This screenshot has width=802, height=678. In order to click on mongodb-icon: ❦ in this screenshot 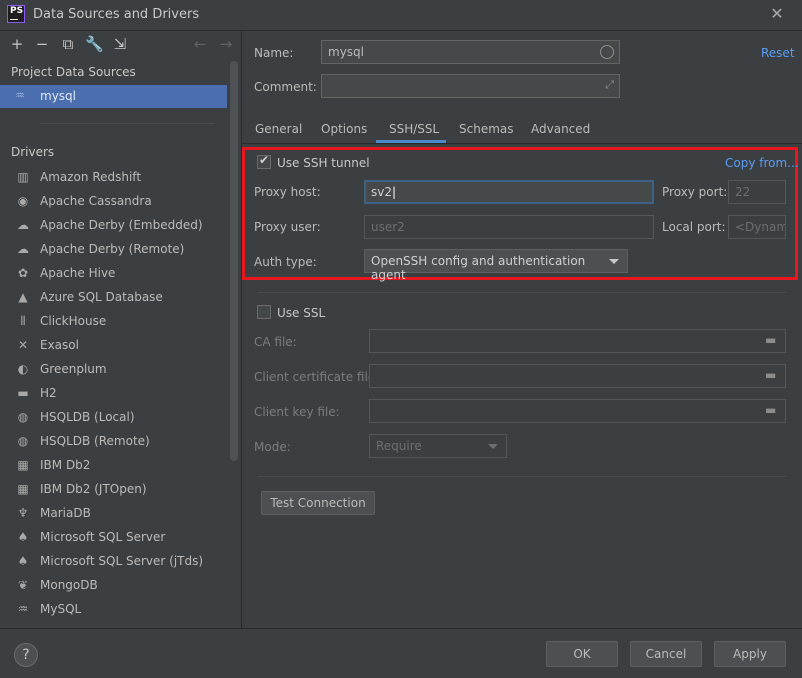, I will do `click(23, 585)`.